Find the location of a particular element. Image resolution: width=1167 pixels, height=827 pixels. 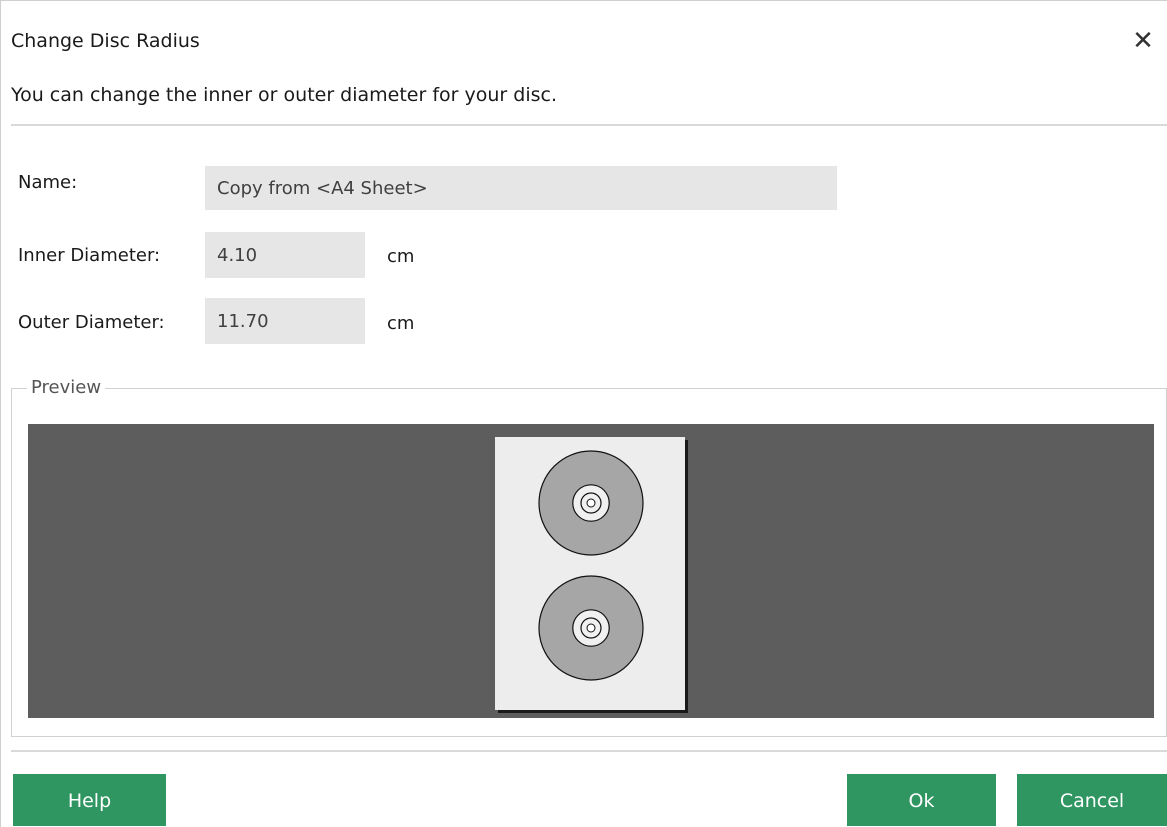

preview-legend: Preview is located at coordinates (66, 387).